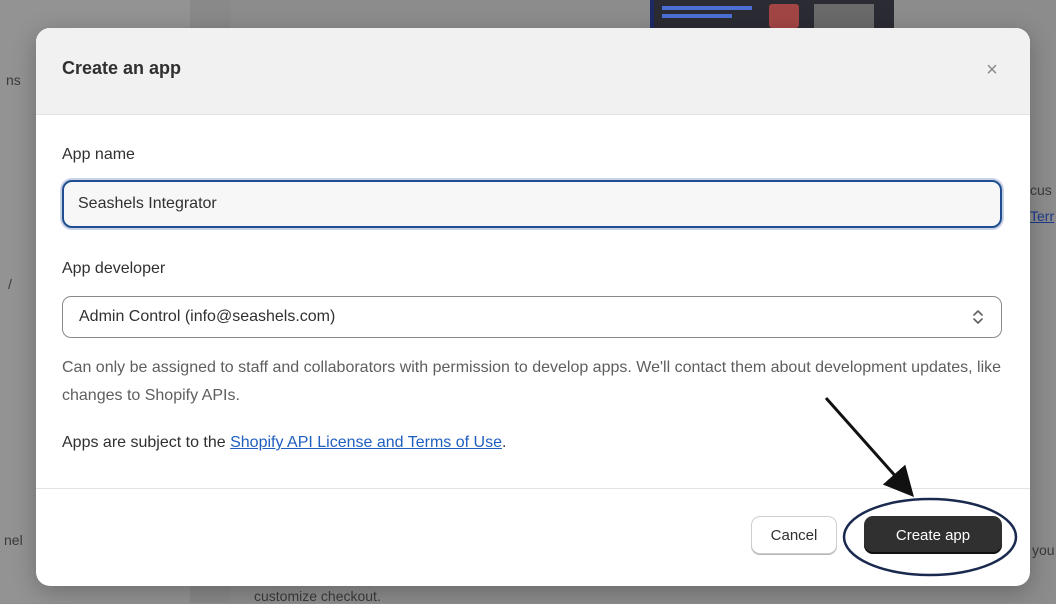 Image resolution: width=1056 pixels, height=604 pixels. I want to click on app-developer-select: Admin Control (info@seashels.com), so click(532, 317).